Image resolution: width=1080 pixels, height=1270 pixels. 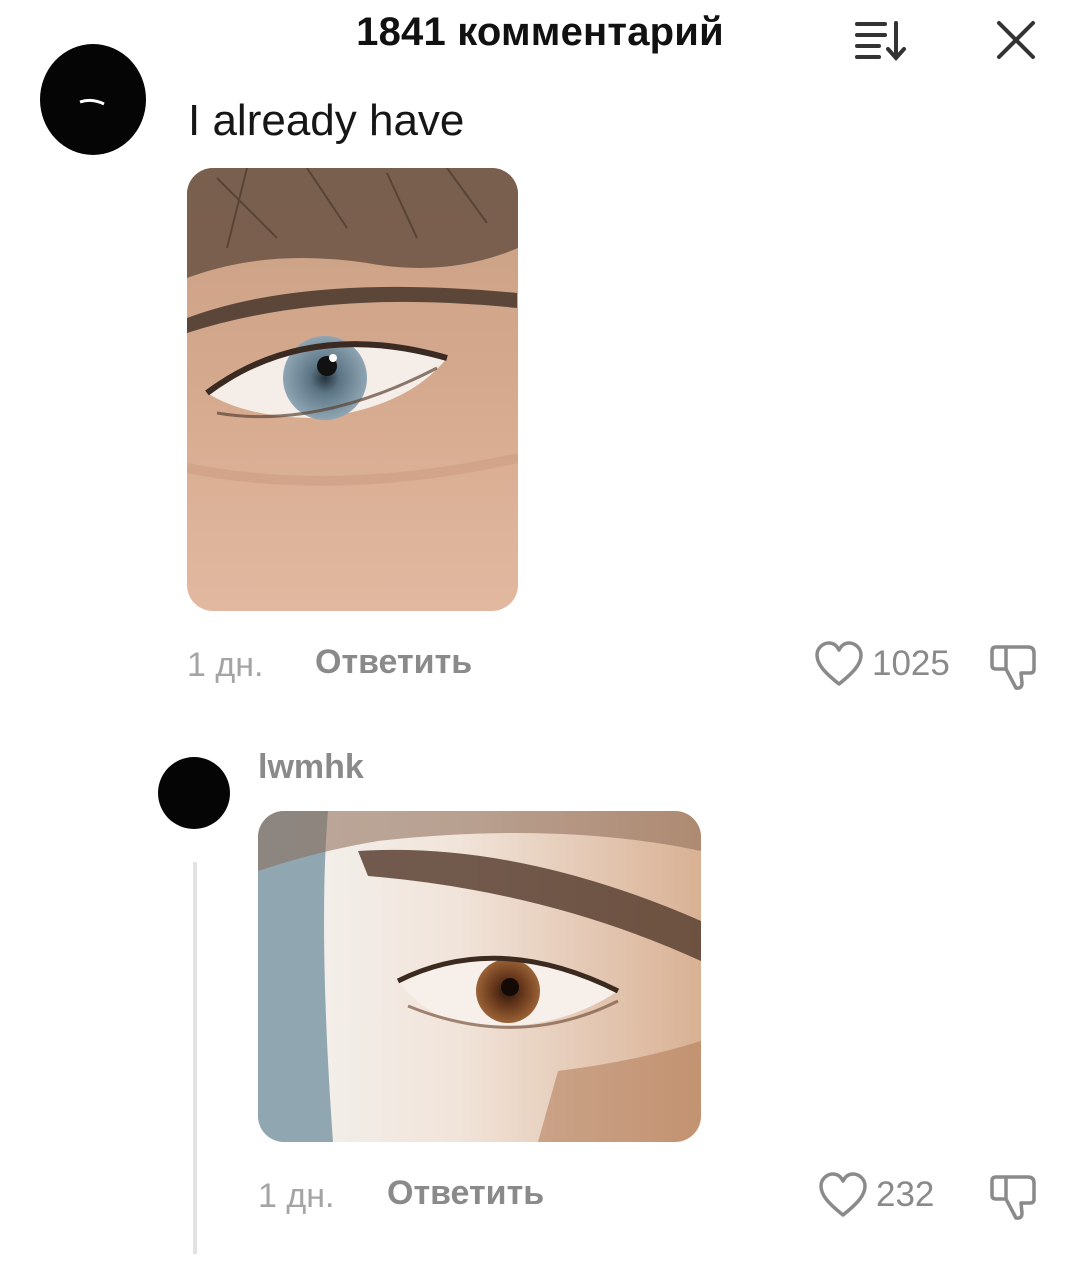 I want to click on like-count: 1025, so click(x=911, y=663).